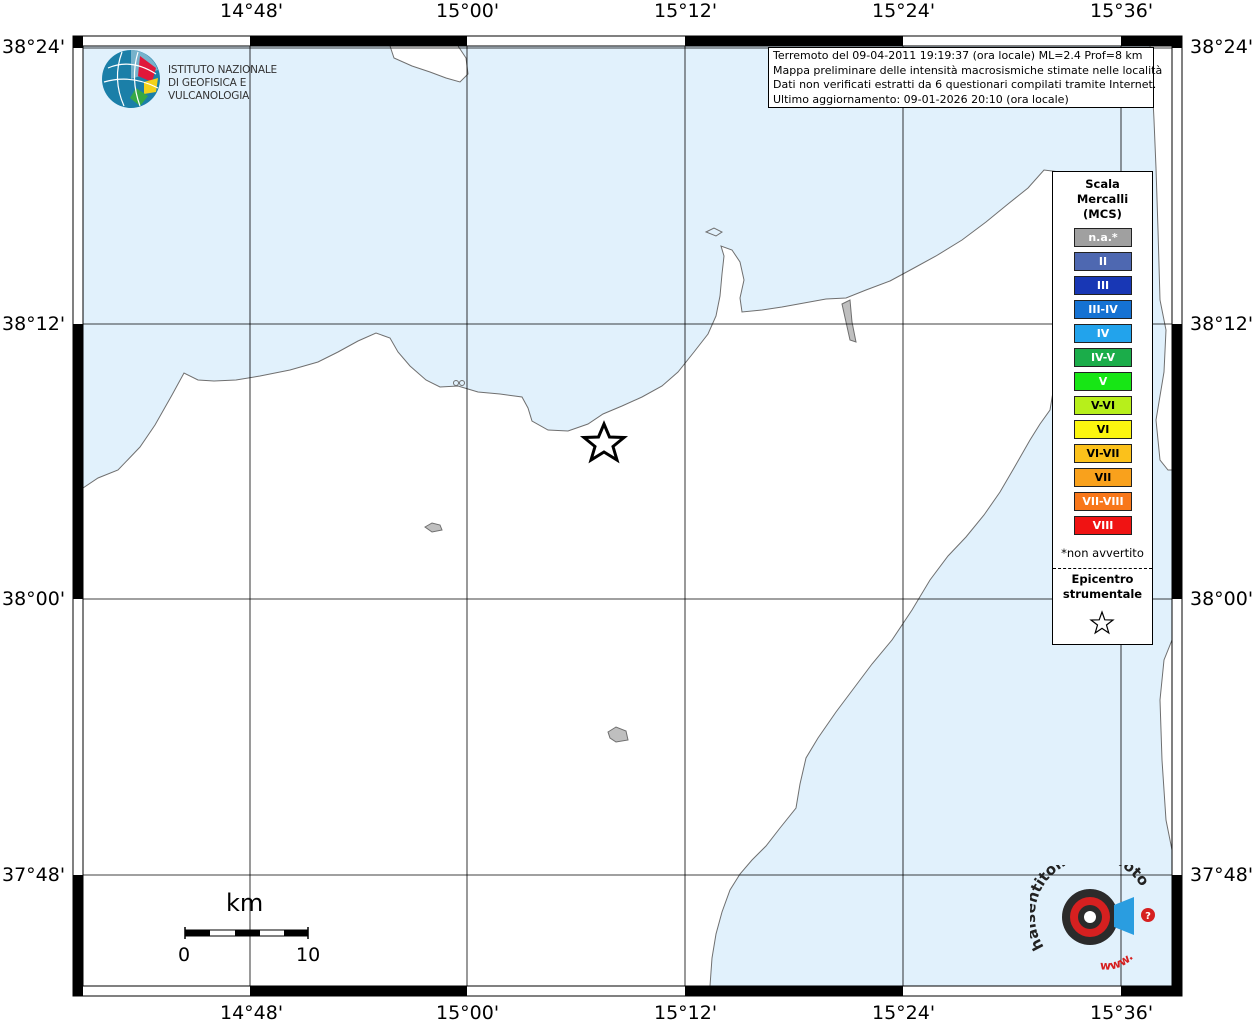 The image size is (1255, 1024). I want to click on scale-unit: km, so click(245, 903).